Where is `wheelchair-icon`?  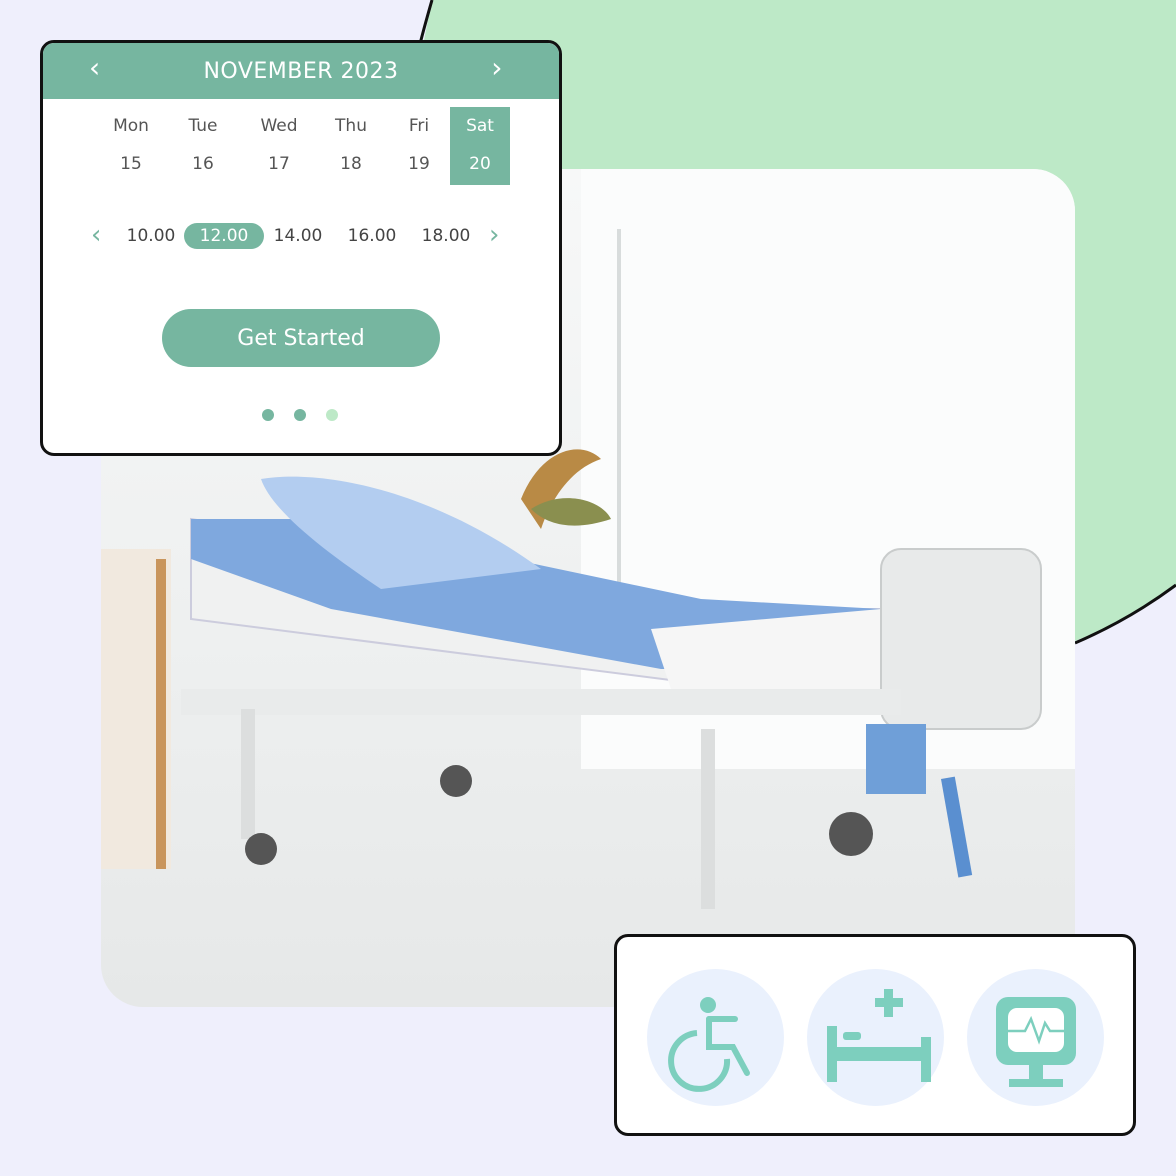
wheelchair-icon is located at coordinates (715, 1037).